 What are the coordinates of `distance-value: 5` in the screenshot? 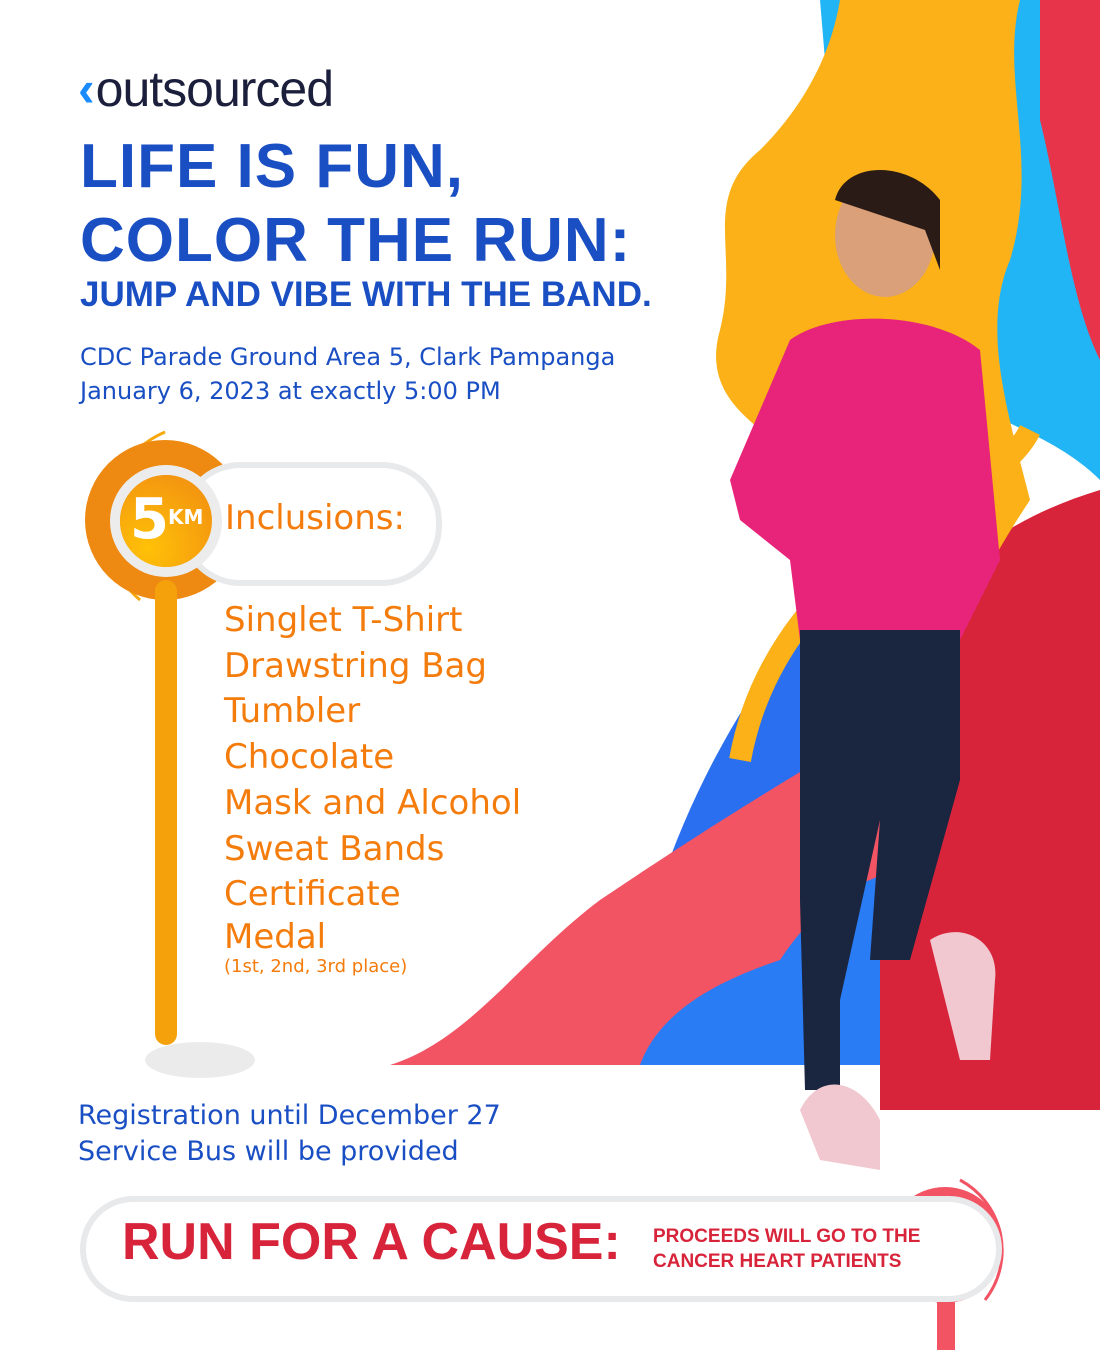 It's located at (149, 519).